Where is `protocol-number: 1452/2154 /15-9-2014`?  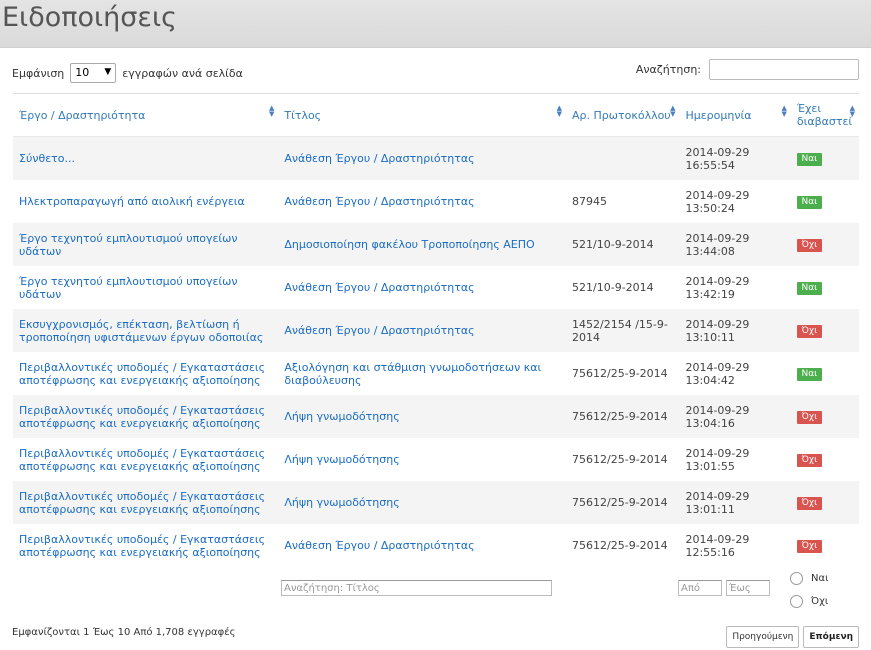
protocol-number: 1452/2154 /15-9-2014 is located at coordinates (623, 330).